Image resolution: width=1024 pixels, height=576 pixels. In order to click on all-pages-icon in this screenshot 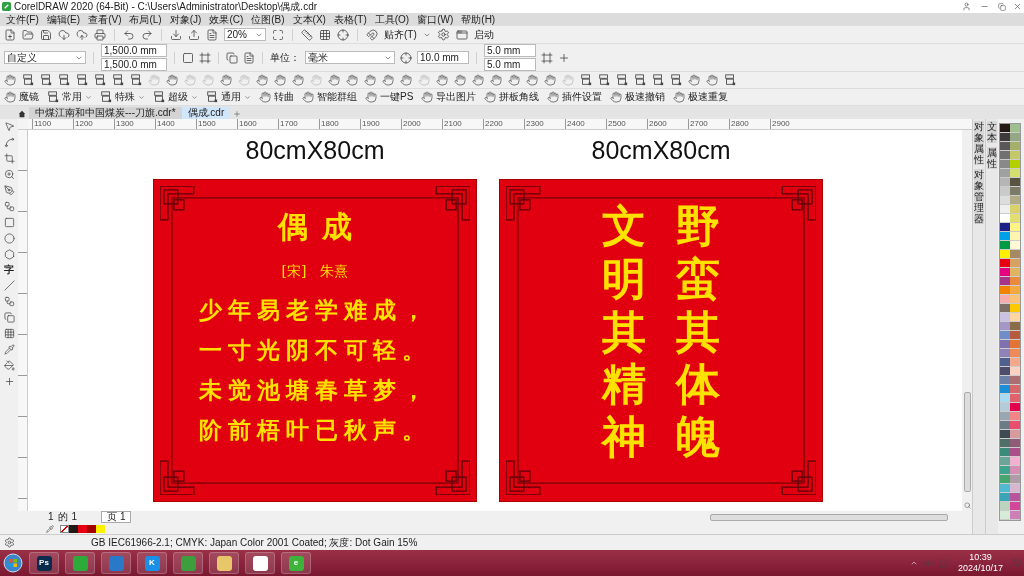, I will do `click(232, 57)`.